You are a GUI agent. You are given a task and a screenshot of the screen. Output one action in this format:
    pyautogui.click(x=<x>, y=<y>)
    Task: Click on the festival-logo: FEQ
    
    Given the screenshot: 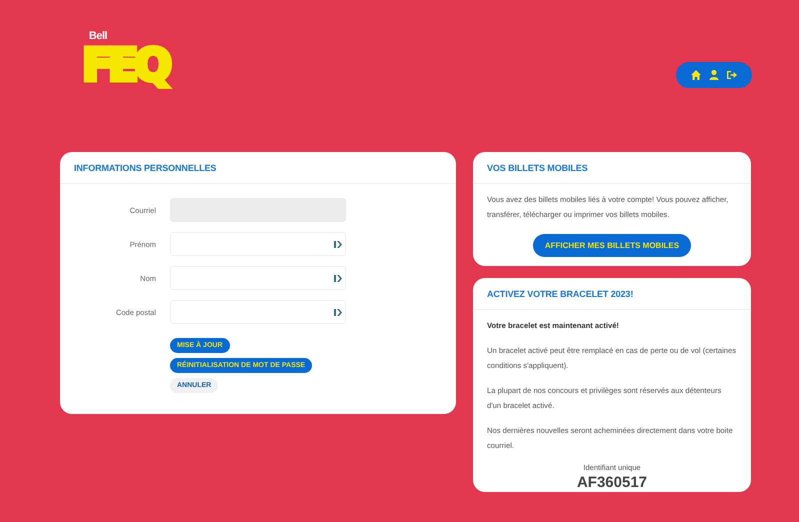 What is the action you would take?
    pyautogui.click(x=125, y=66)
    